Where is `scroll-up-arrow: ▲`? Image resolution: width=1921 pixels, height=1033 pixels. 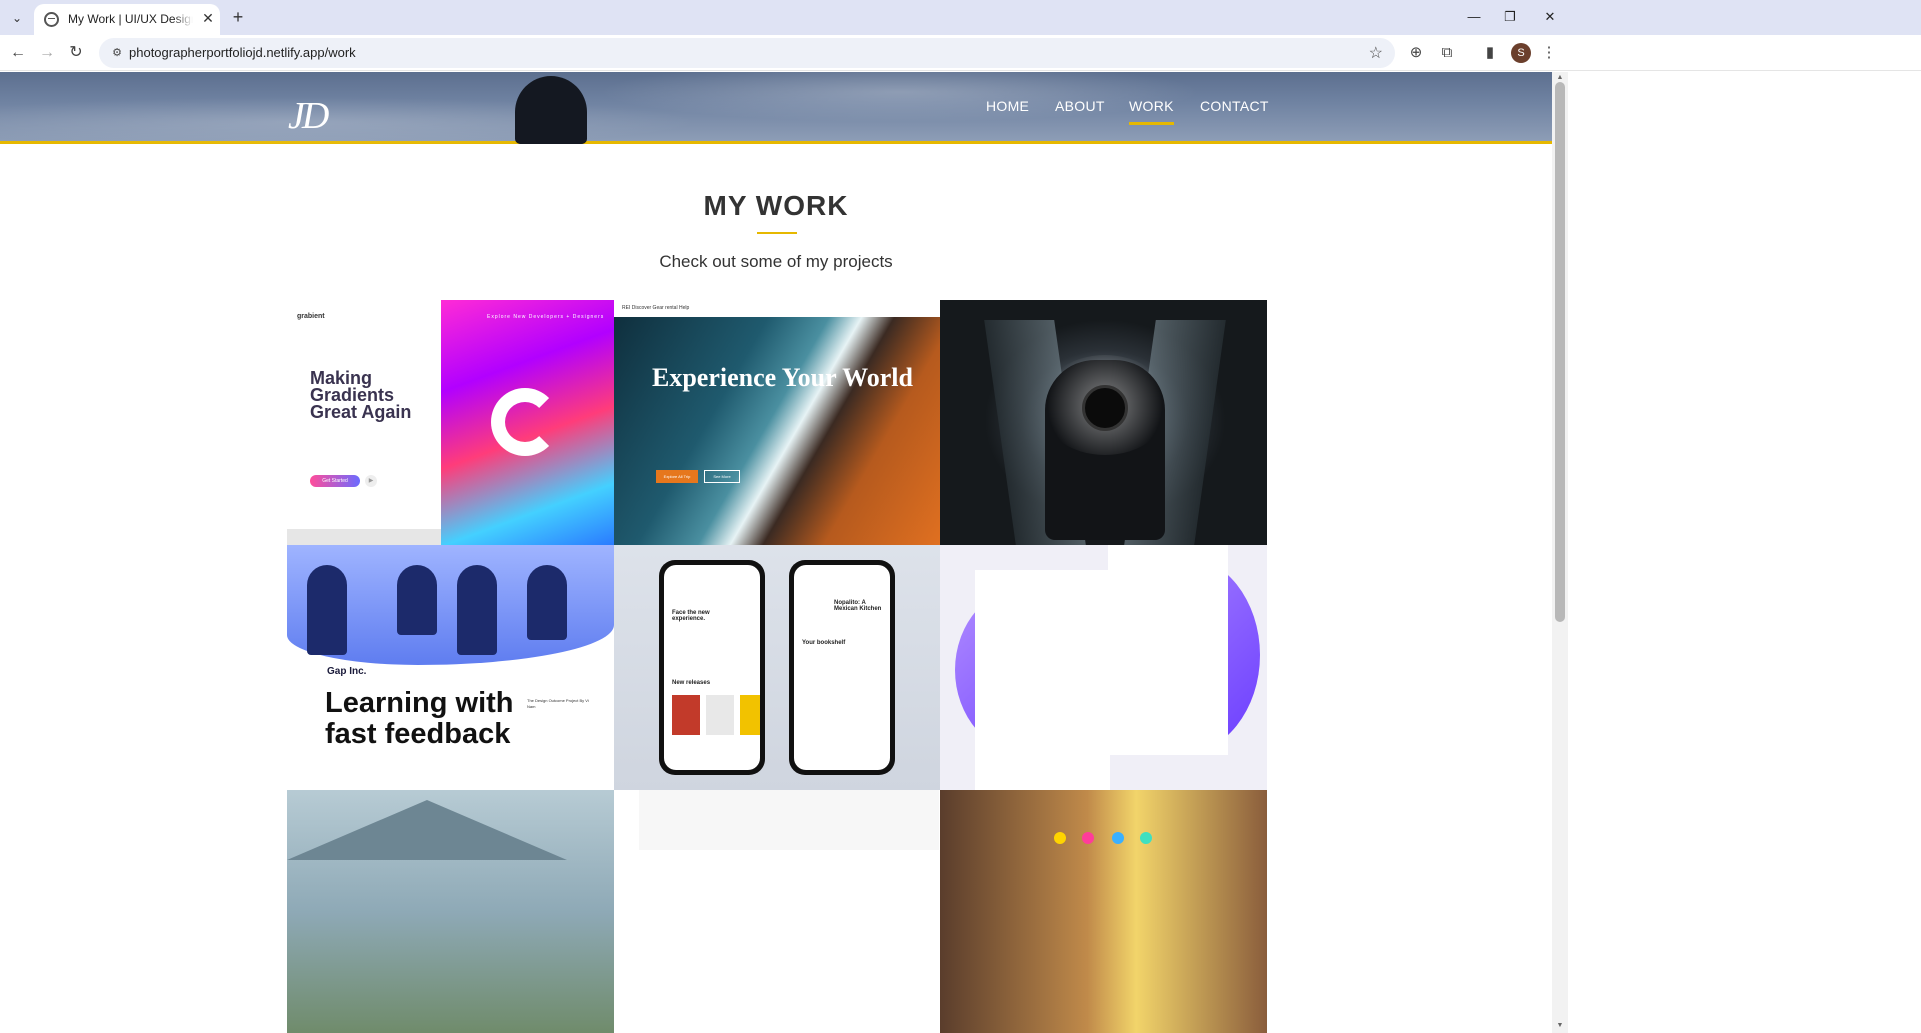
scroll-up-arrow: ▲ is located at coordinates (1560, 78).